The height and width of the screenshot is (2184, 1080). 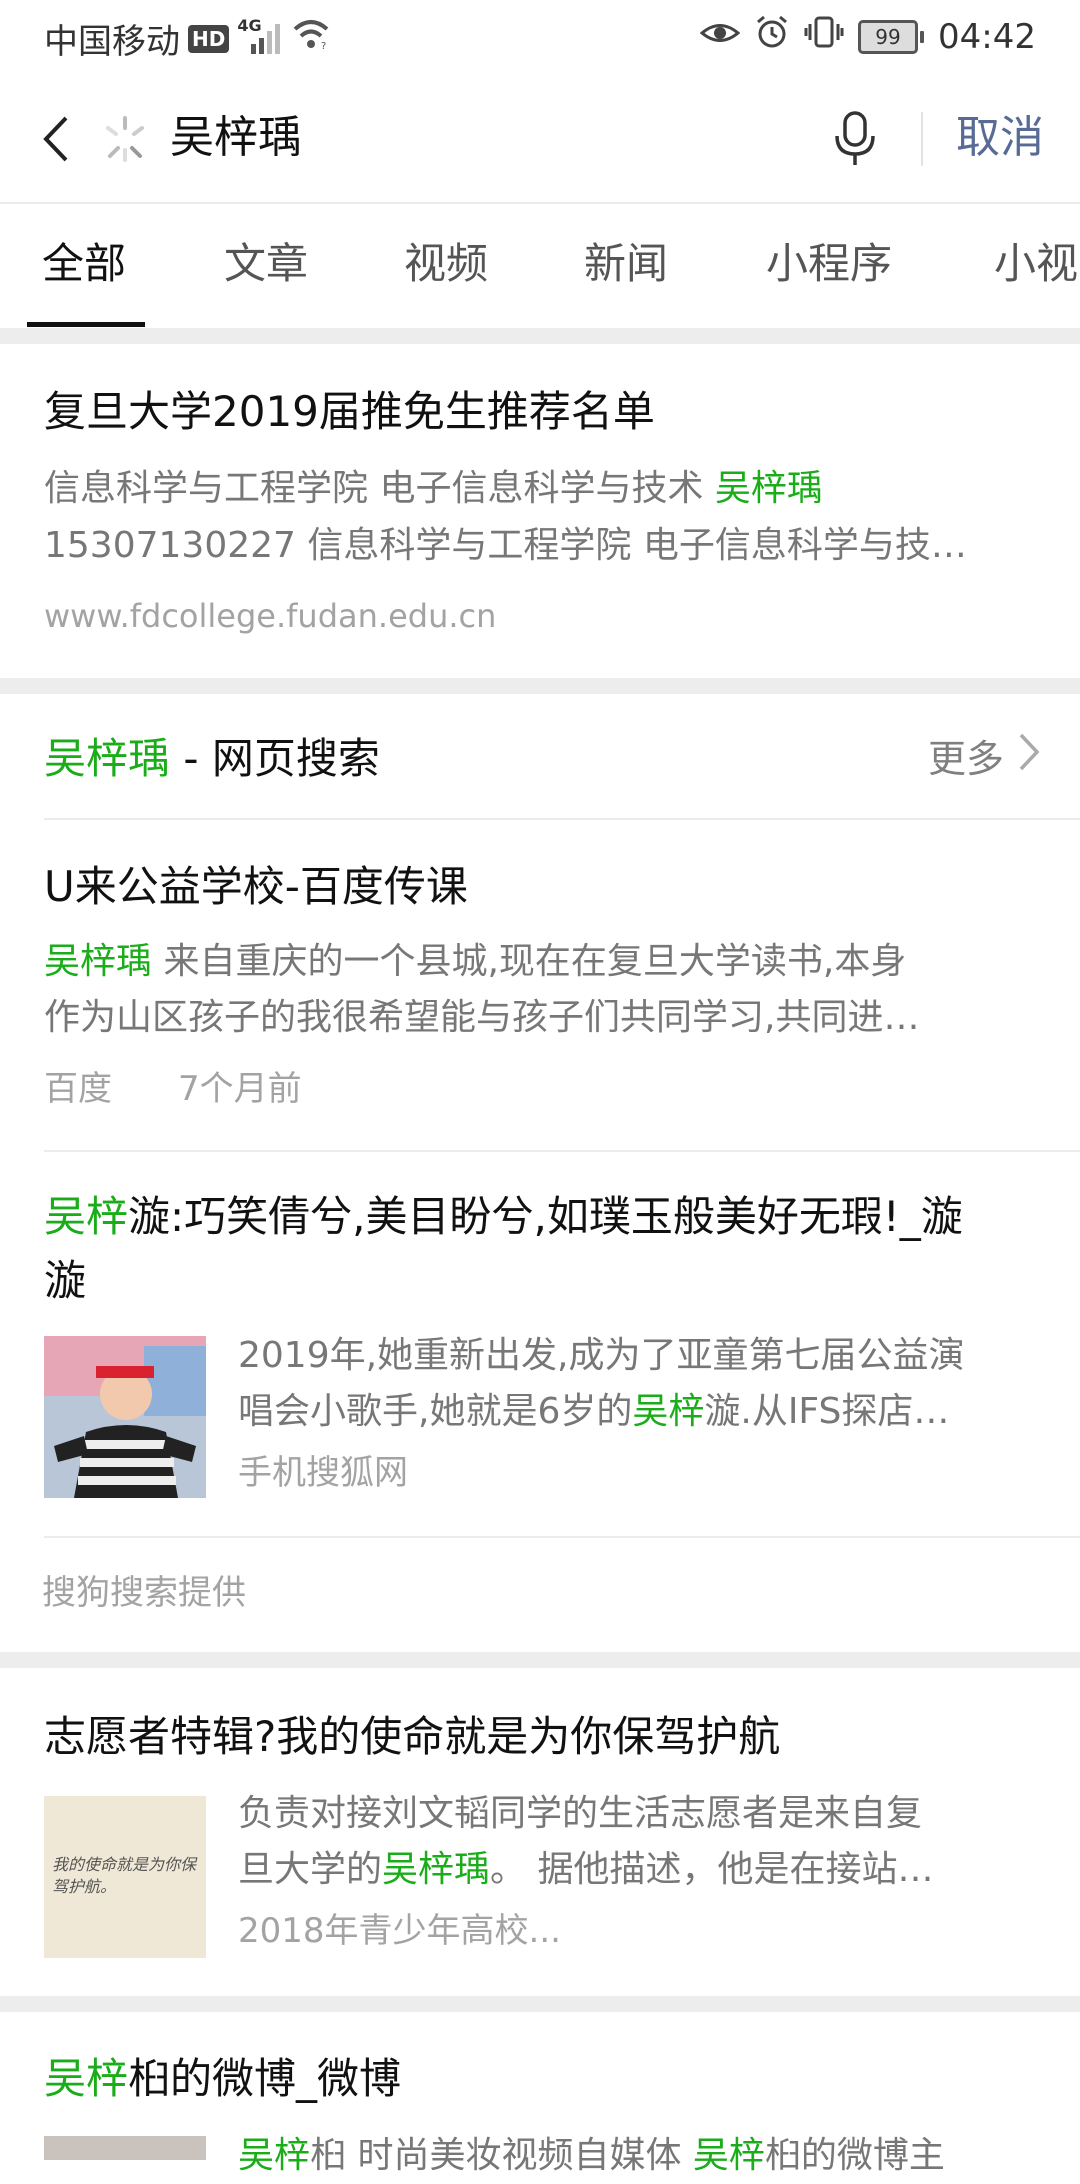 I want to click on tab-news: 新闻, so click(x=626, y=264).